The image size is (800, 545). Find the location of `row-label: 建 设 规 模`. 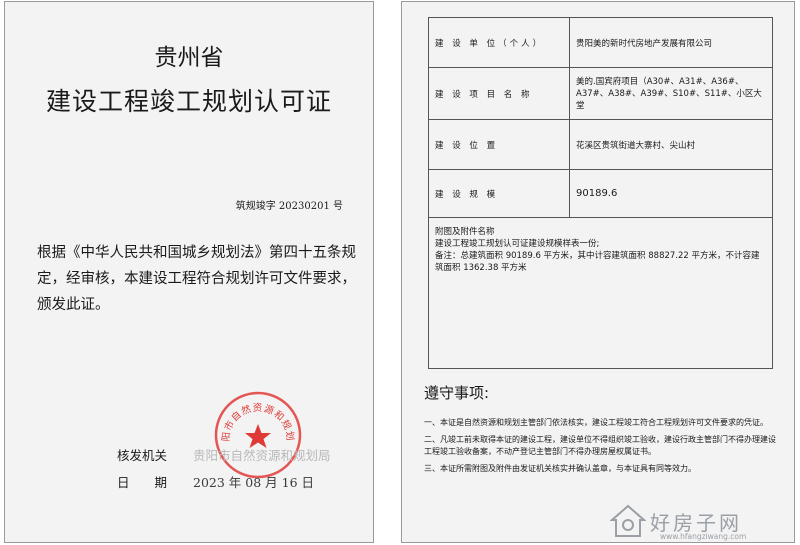

row-label: 建 设 规 模 is located at coordinates (499, 193).